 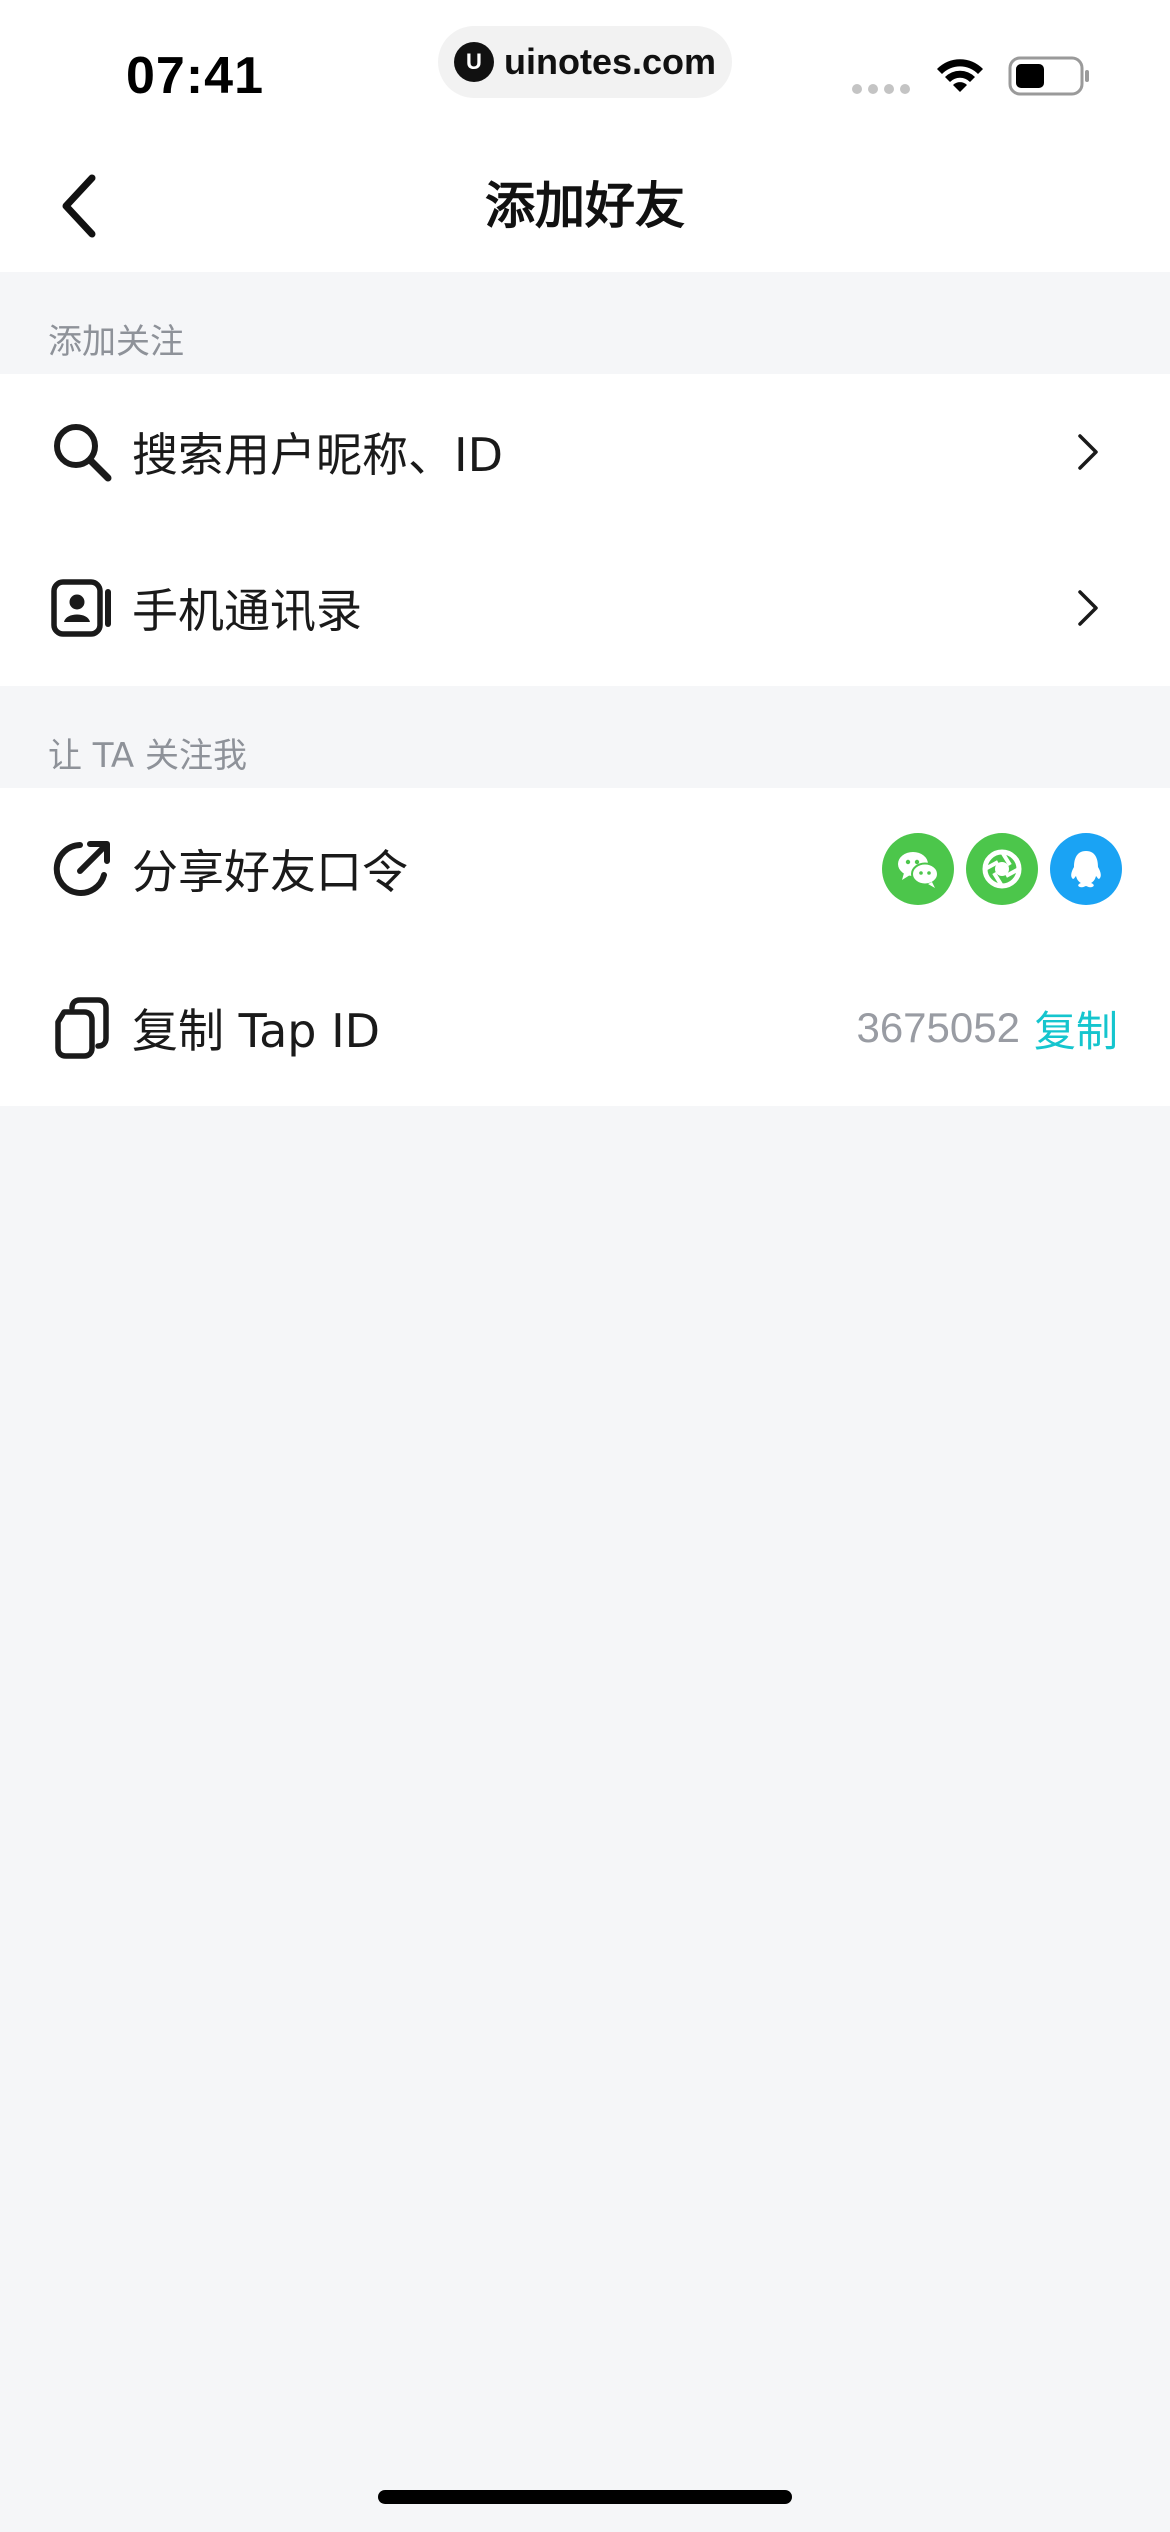 What do you see at coordinates (585, 452) in the screenshot?
I see `search-user-row: 搜索用户昵称、ID` at bounding box center [585, 452].